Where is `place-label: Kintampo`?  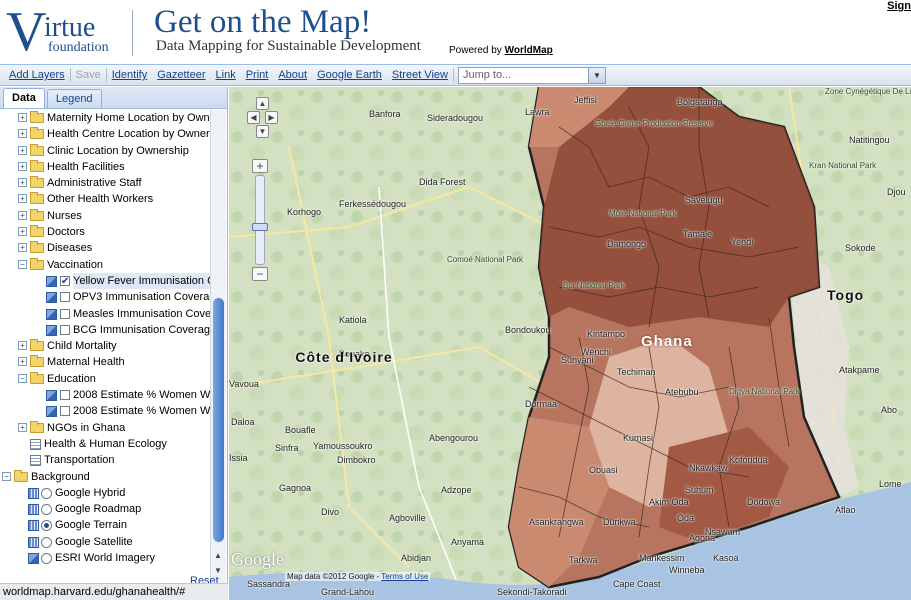 place-label: Kintampo is located at coordinates (606, 334).